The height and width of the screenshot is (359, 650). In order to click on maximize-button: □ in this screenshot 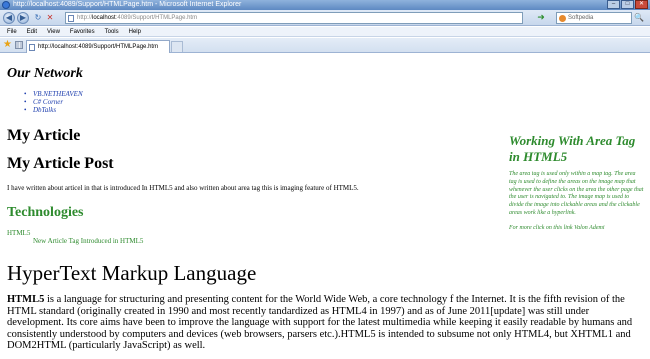, I will do `click(627, 4)`.